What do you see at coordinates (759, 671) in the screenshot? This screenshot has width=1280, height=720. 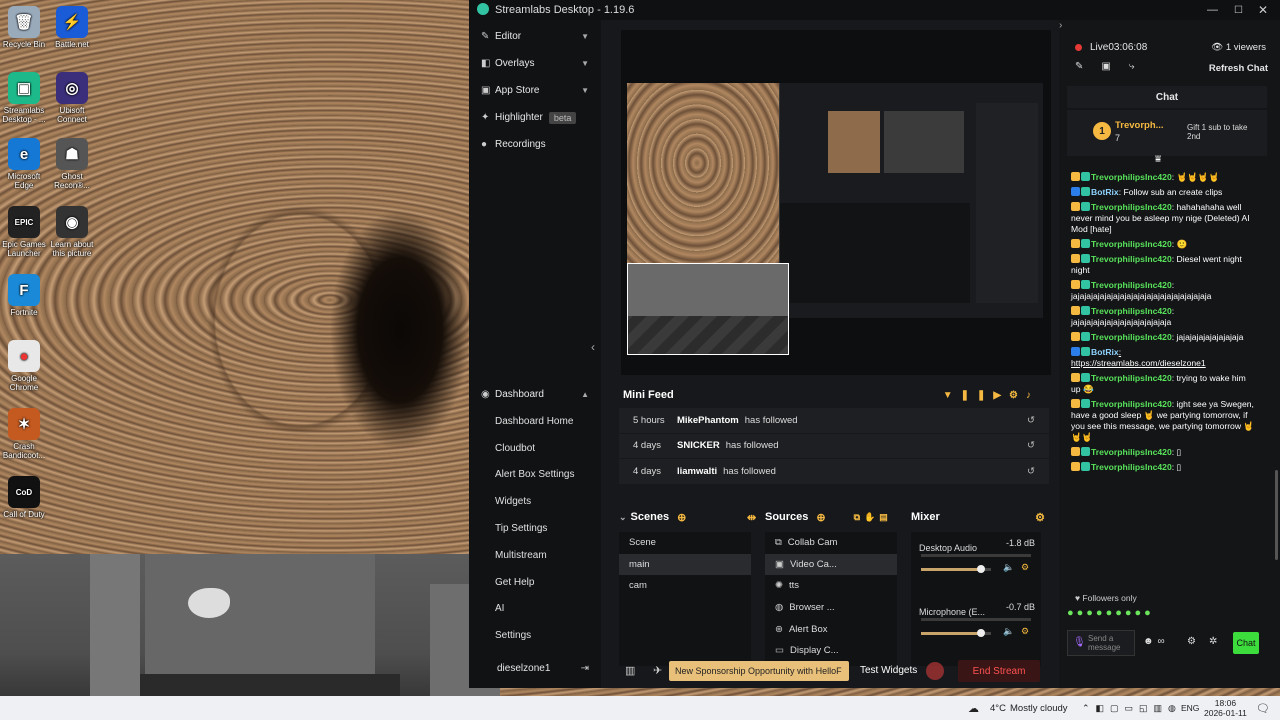 I see `sponsorship-banner: New Sponsorship Opportunity with HelloF` at bounding box center [759, 671].